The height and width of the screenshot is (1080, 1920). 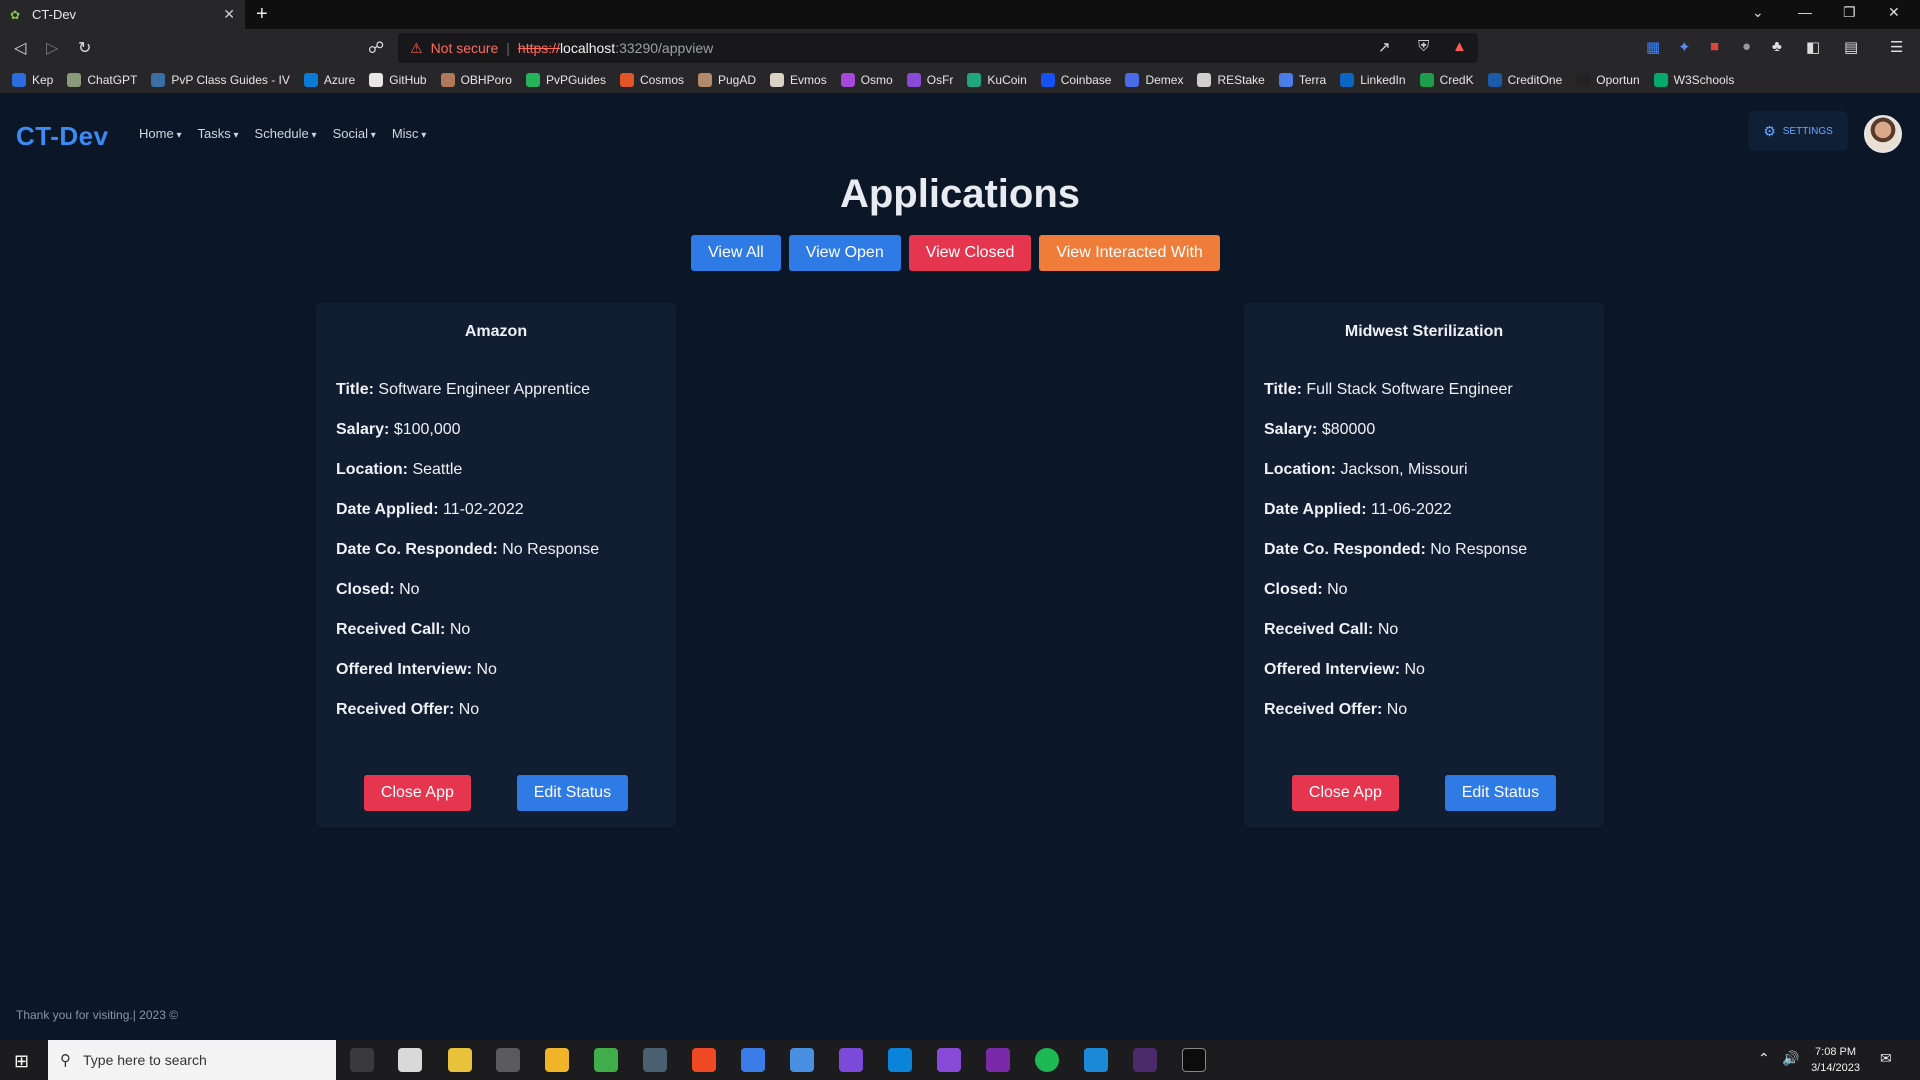 What do you see at coordinates (753, 1060) in the screenshot?
I see `app-diamond-icon` at bounding box center [753, 1060].